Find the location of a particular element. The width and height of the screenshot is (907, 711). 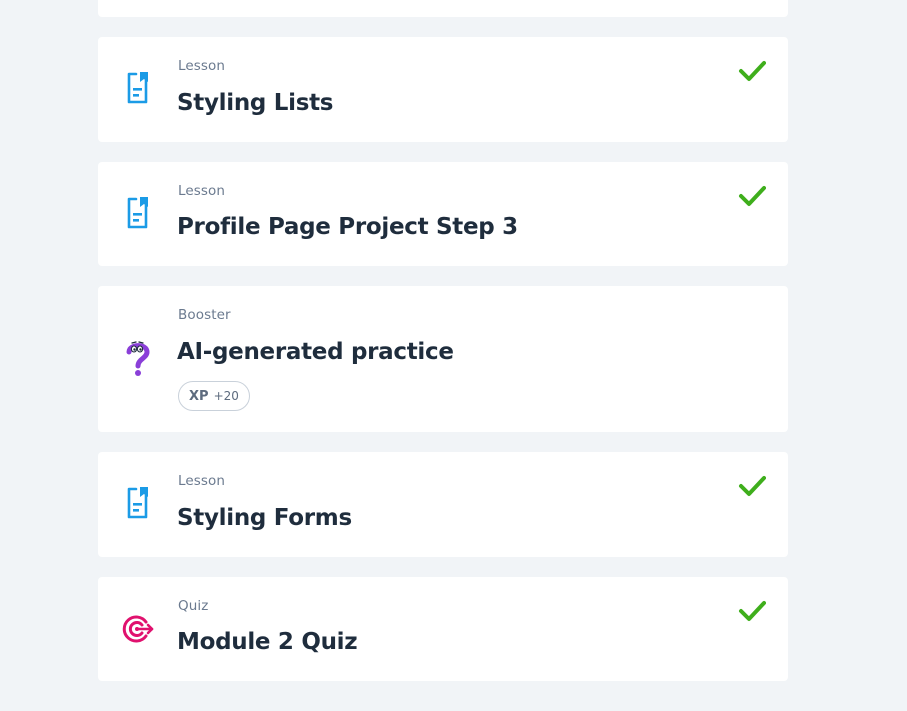

xp-label: XP is located at coordinates (199, 396).